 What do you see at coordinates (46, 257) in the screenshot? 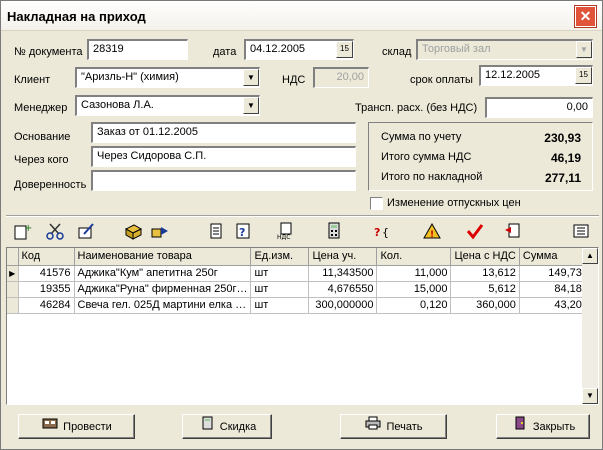
I see `column-header: Код` at bounding box center [46, 257].